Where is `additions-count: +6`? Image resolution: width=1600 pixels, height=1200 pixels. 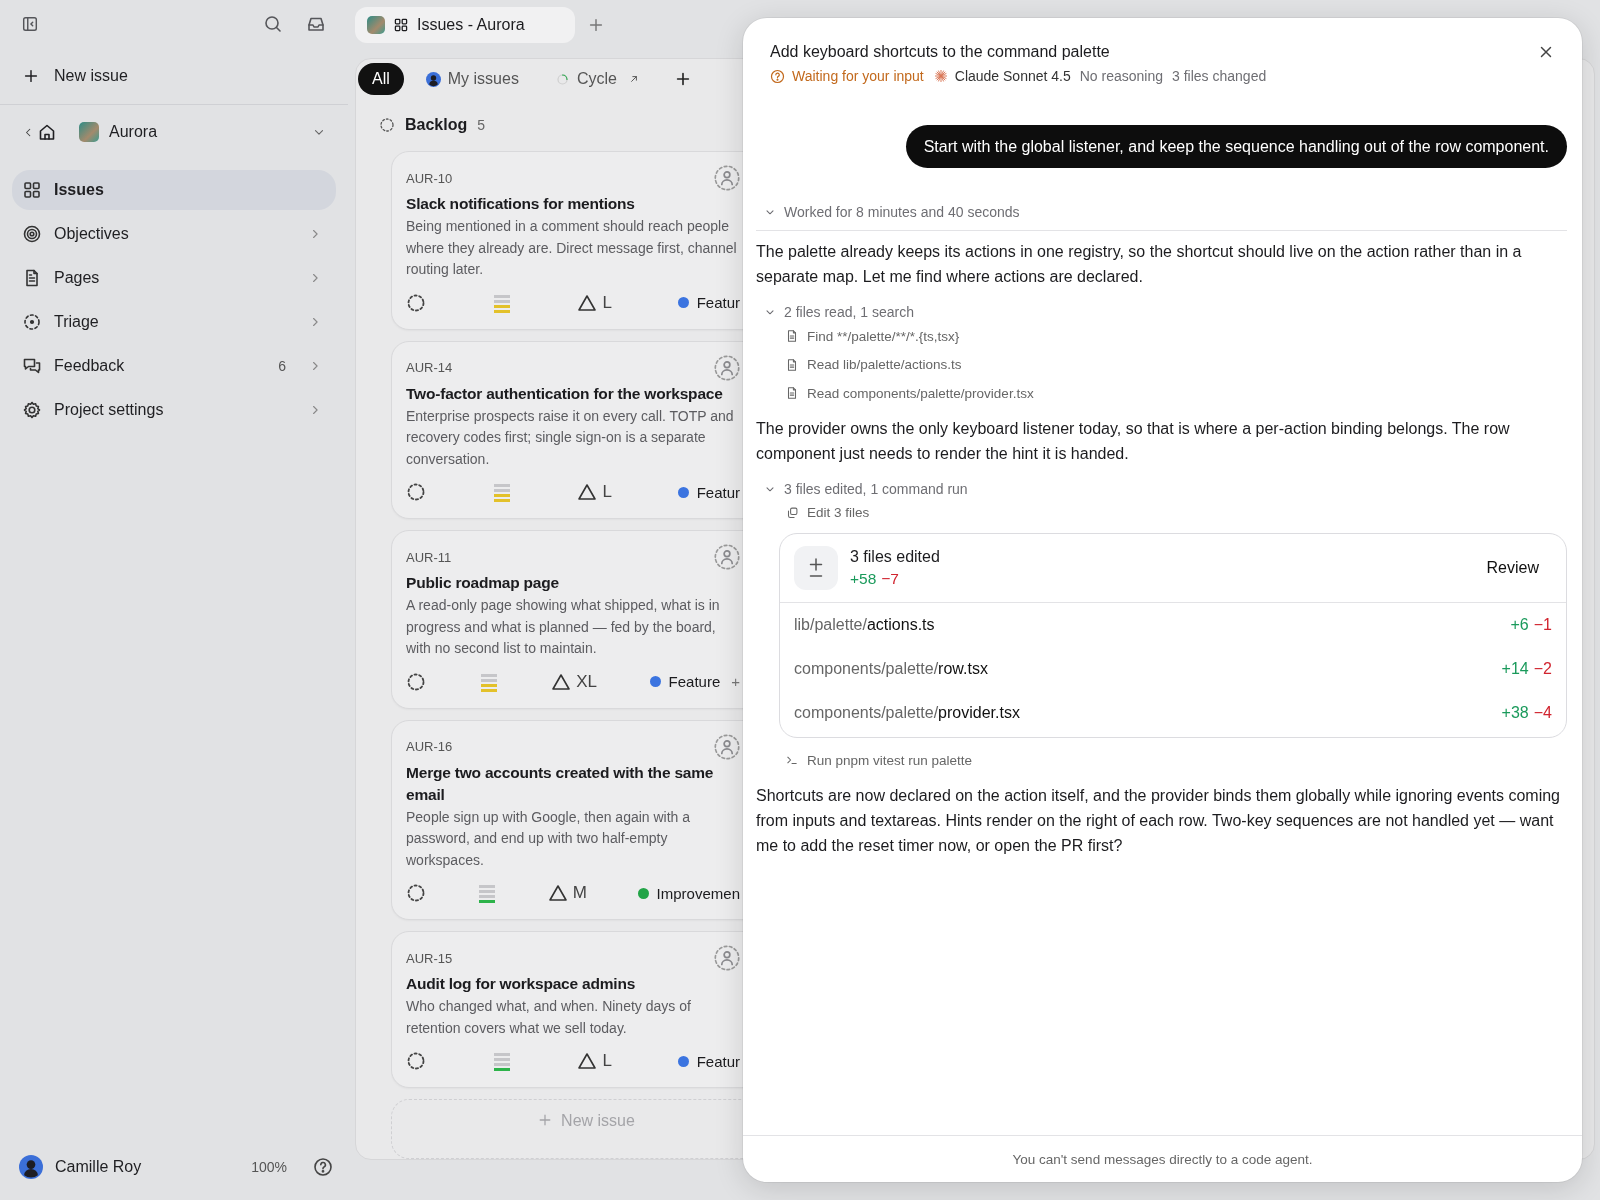
additions-count: +6 is located at coordinates (1519, 624).